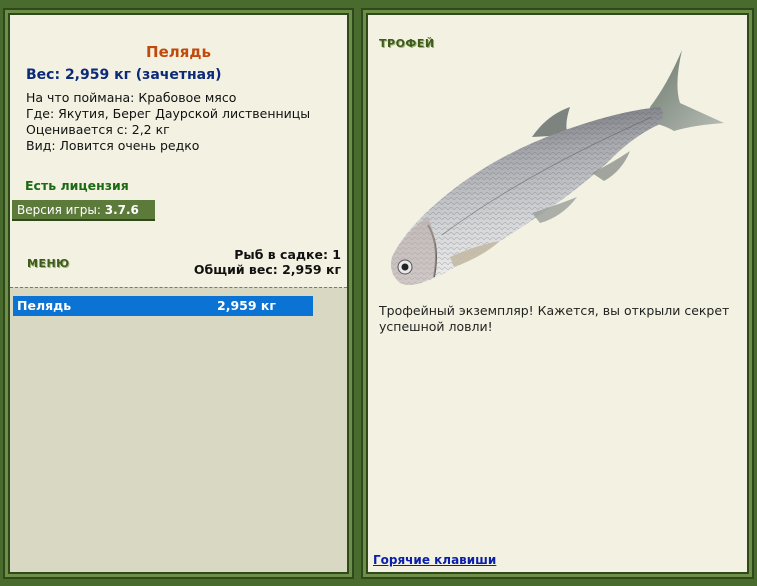 The width and height of the screenshot is (757, 586). I want to click on bait-line: На что поймана: Крабовое мясо, so click(131, 97).